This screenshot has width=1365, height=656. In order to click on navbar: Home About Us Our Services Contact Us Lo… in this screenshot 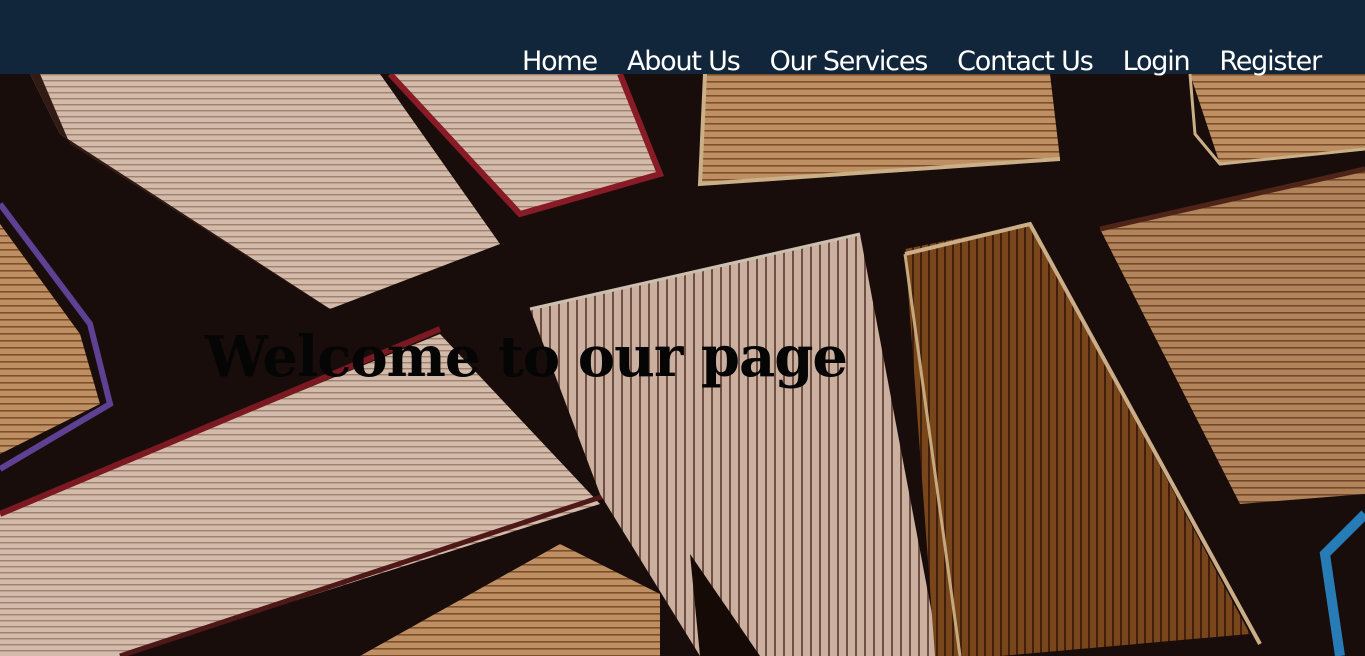, I will do `click(682, 38)`.